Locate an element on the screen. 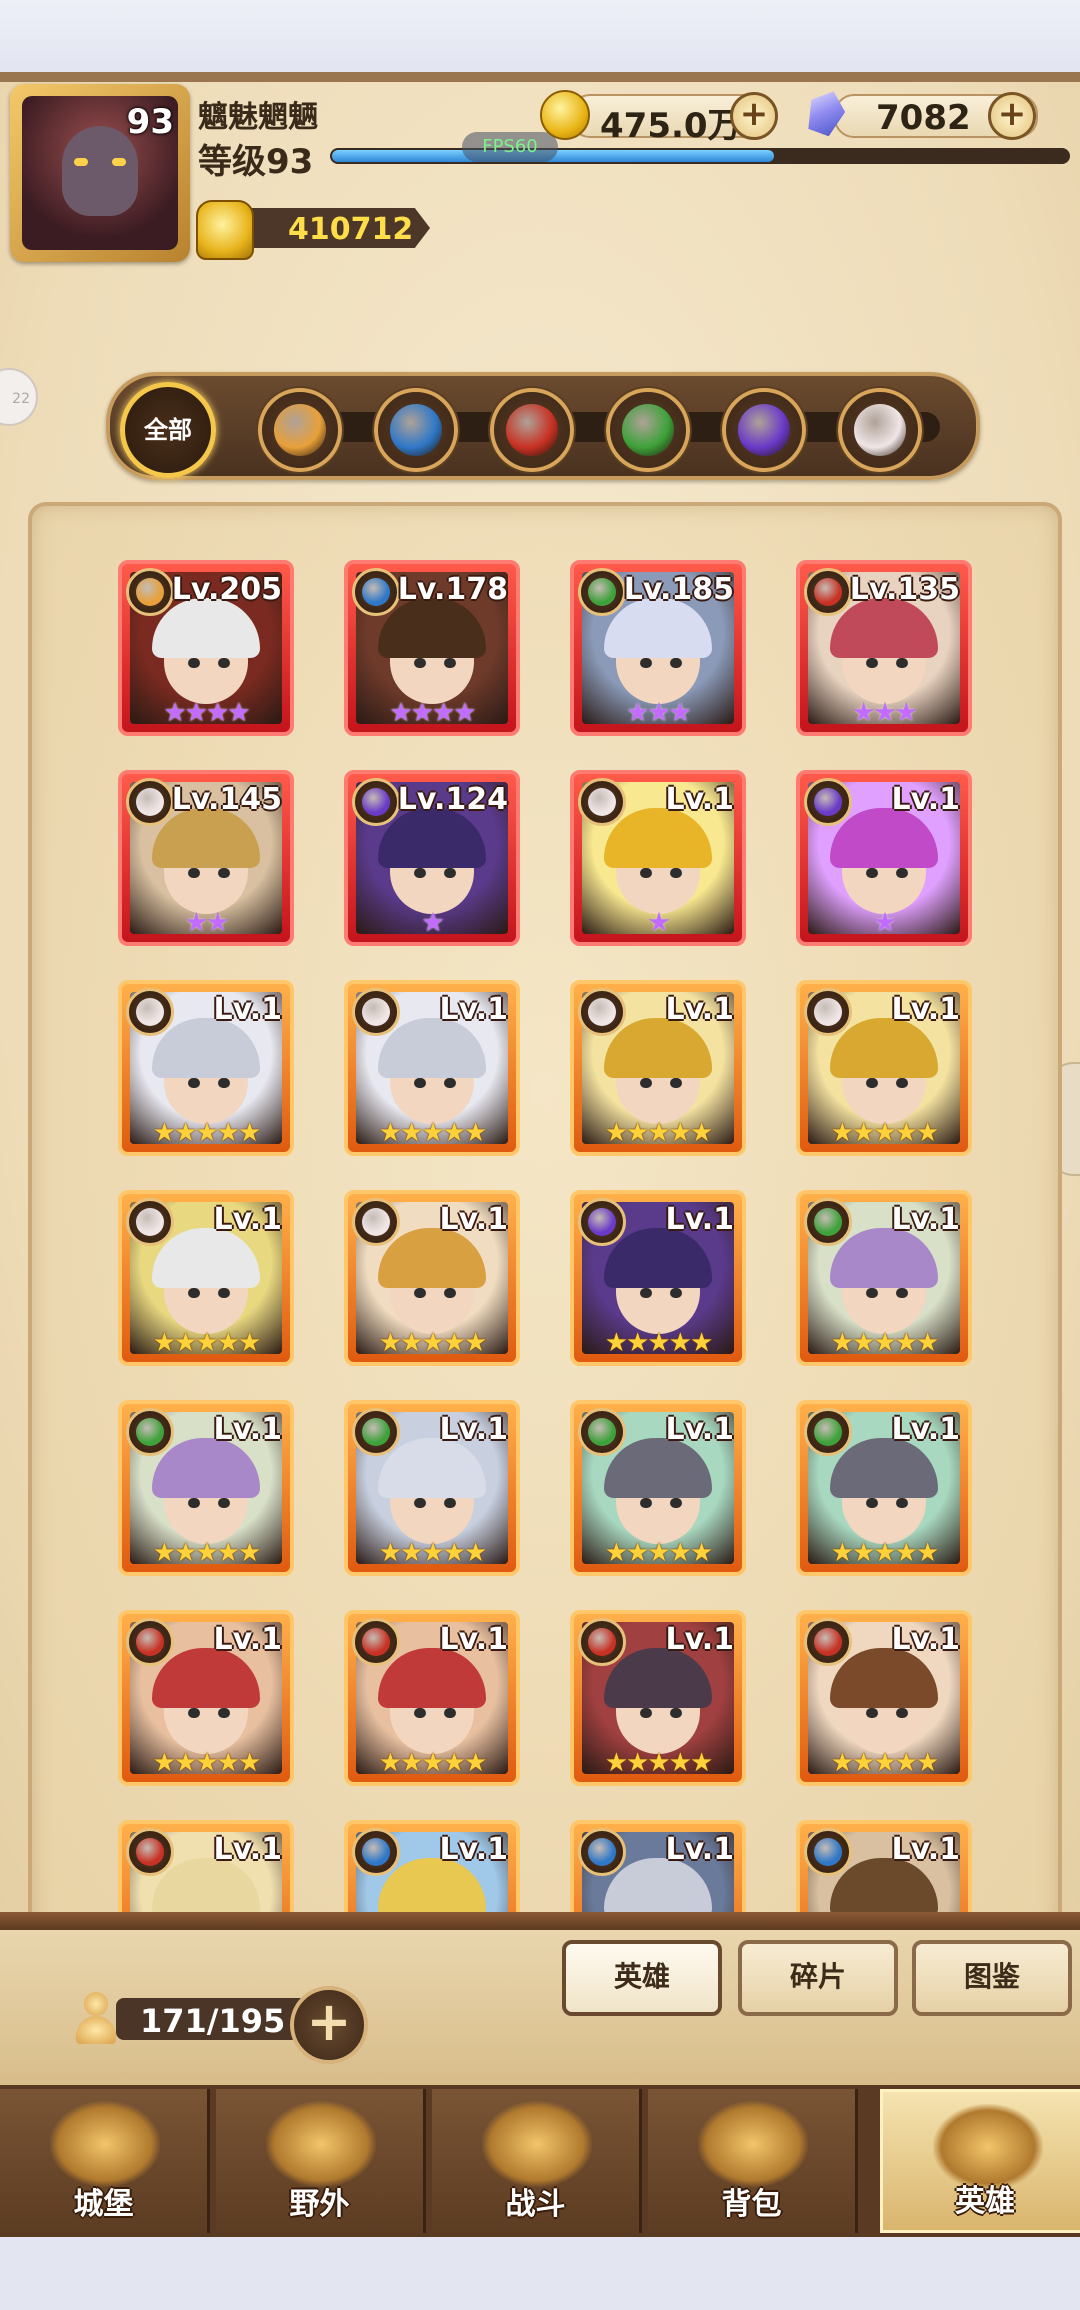 The width and height of the screenshot is (1080, 2310). add-gems-button: + is located at coordinates (1012, 116).